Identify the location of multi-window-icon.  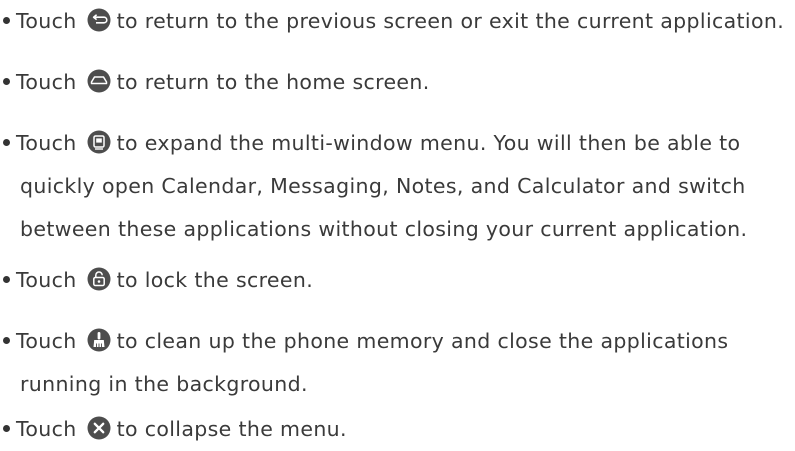
(99, 142).